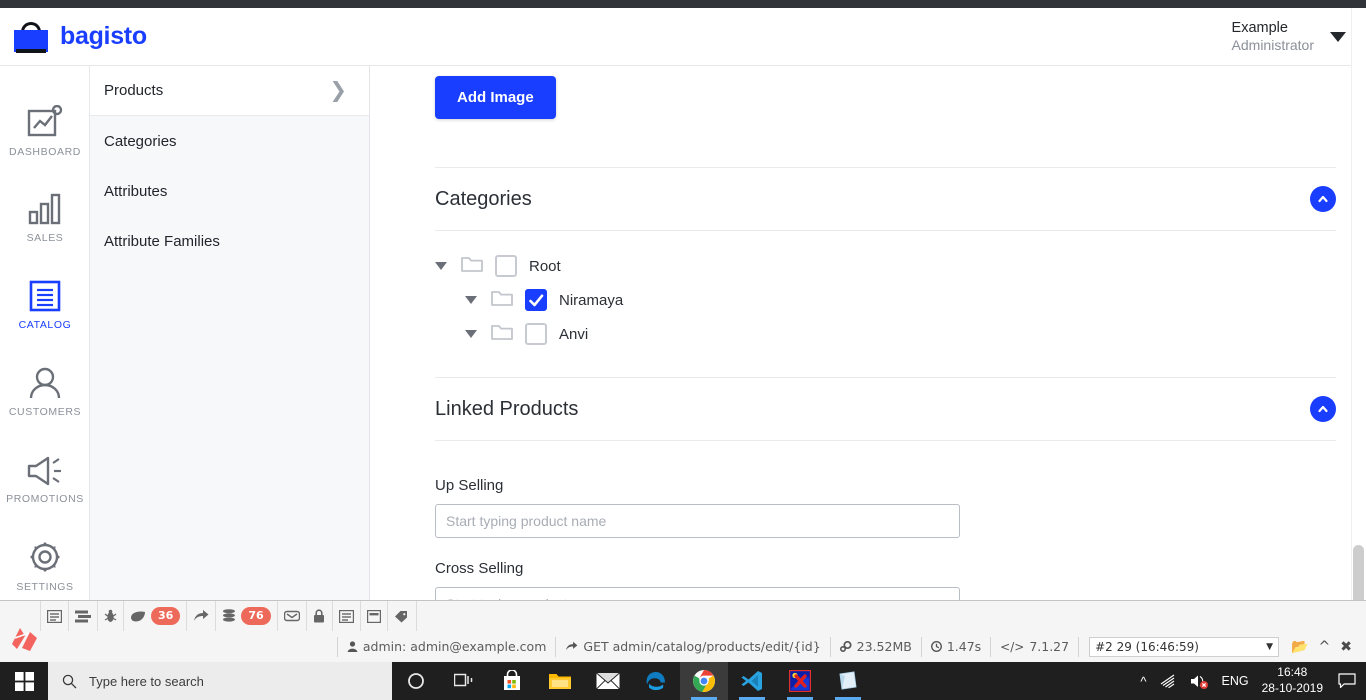 This screenshot has width=1366, height=700. I want to click on linked-products-collapse-button, so click(1323, 409).